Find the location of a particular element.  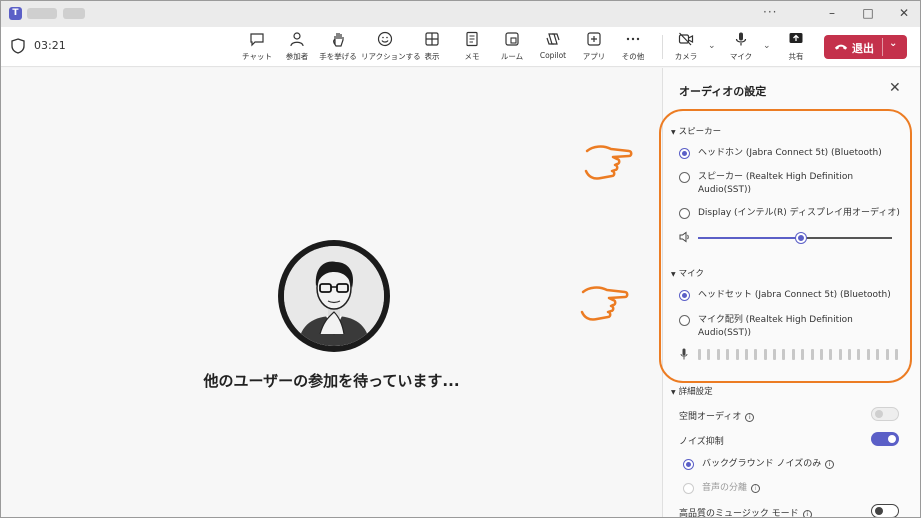

shield-icon is located at coordinates (18, 46).